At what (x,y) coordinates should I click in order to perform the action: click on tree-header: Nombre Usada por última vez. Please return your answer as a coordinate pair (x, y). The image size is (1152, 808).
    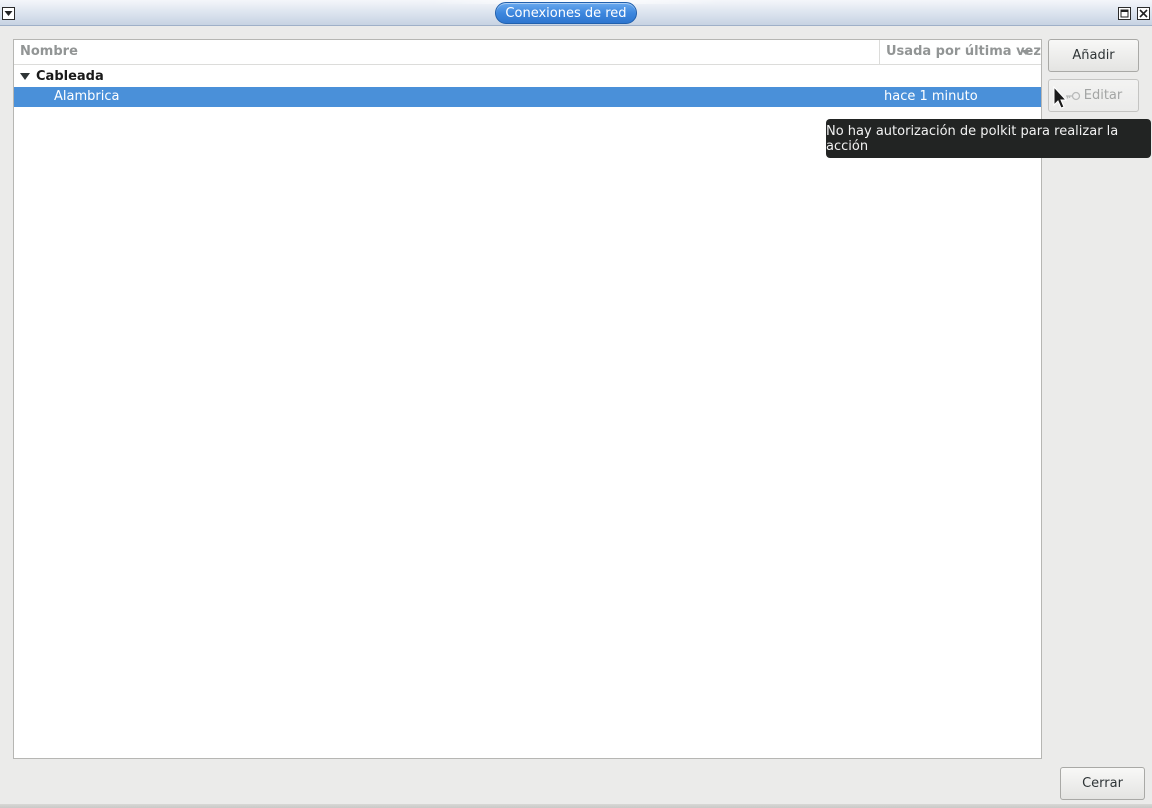
    Looking at the image, I should click on (527, 52).